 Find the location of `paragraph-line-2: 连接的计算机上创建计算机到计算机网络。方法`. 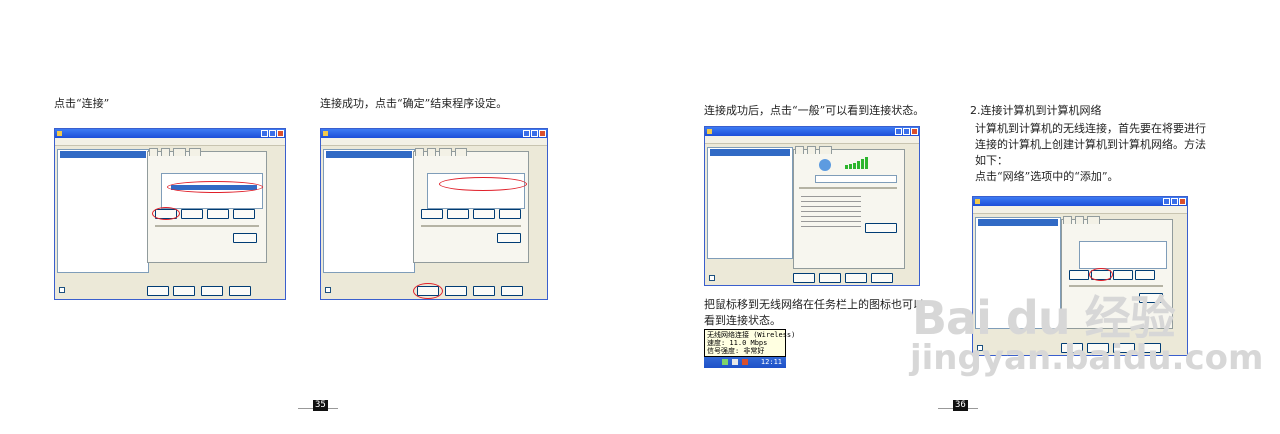

paragraph-line-2: 连接的计算机上创建计算机到计算机网络。方法 is located at coordinates (1090, 144).